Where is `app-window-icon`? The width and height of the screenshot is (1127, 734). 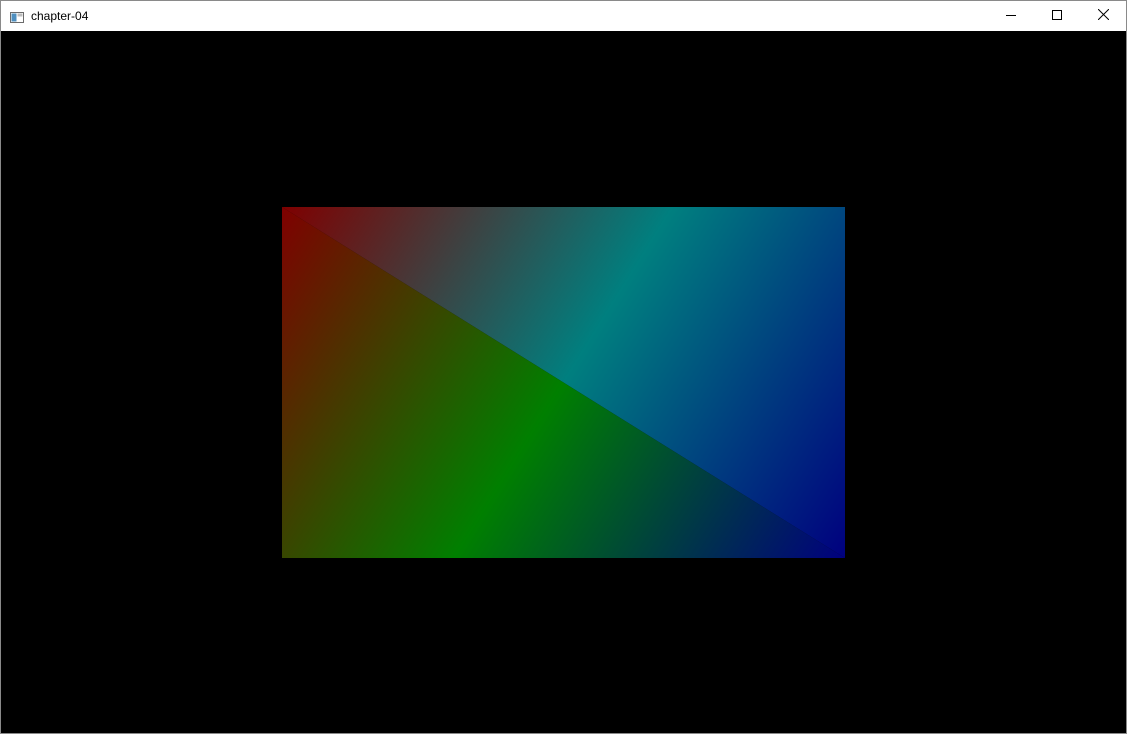
app-window-icon is located at coordinates (17, 16).